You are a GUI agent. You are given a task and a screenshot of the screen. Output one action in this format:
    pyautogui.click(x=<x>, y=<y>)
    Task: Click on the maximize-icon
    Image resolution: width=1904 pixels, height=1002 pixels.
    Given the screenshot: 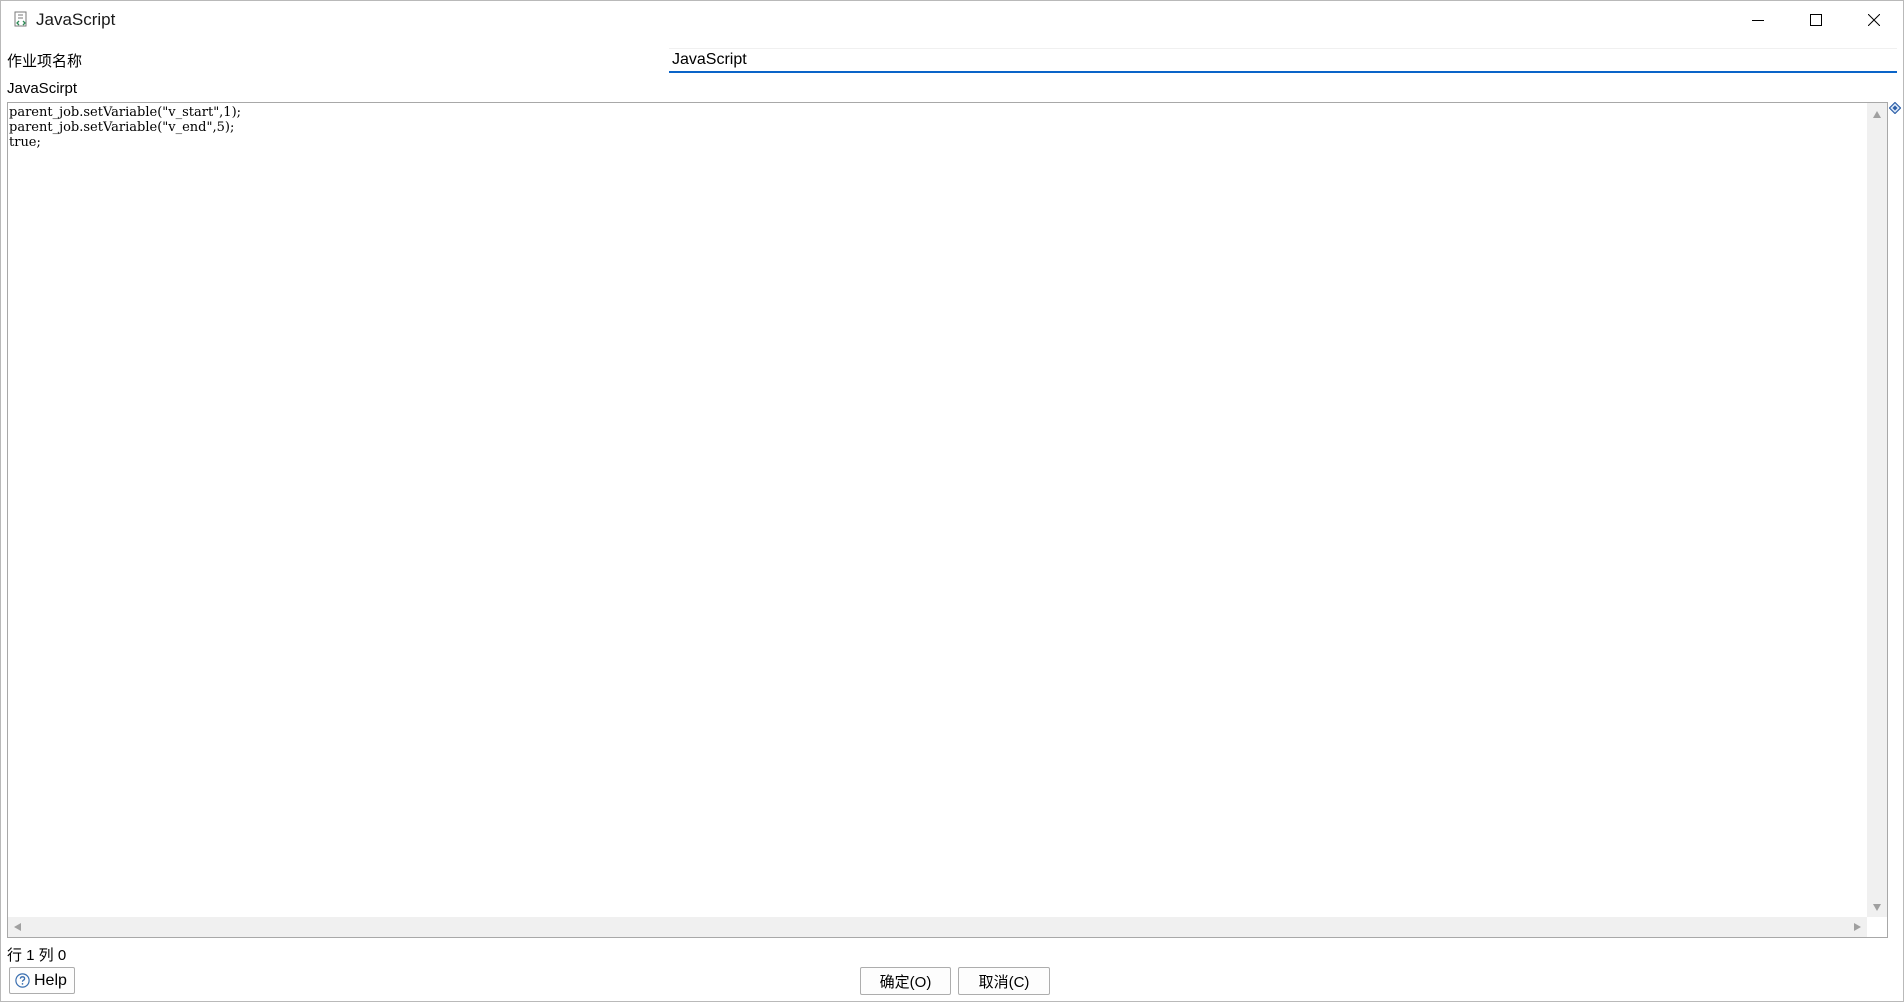 What is the action you would take?
    pyautogui.click(x=1816, y=20)
    